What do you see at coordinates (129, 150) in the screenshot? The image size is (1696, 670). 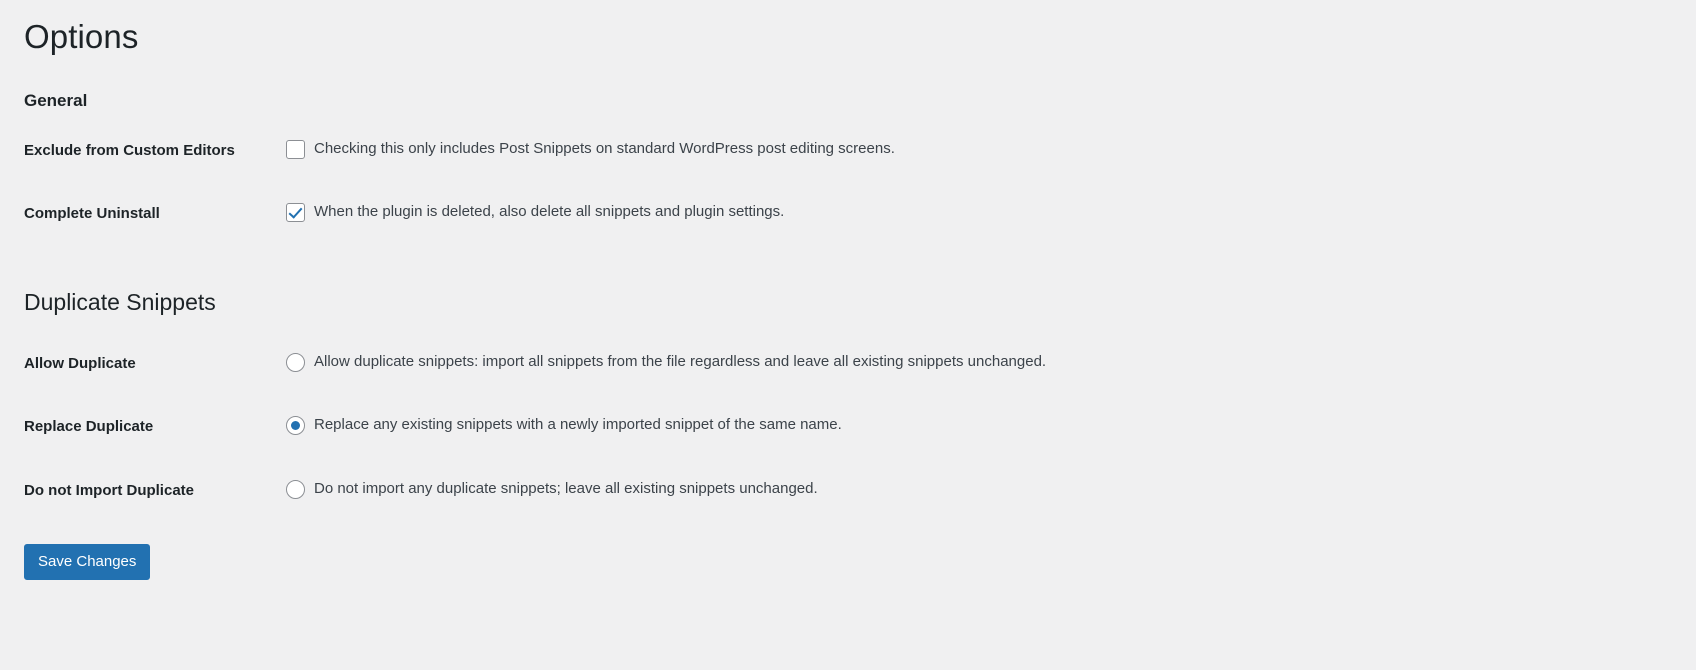 I see `field-label-exclude-from-custom-editors: Exclude from Custom Editors` at bounding box center [129, 150].